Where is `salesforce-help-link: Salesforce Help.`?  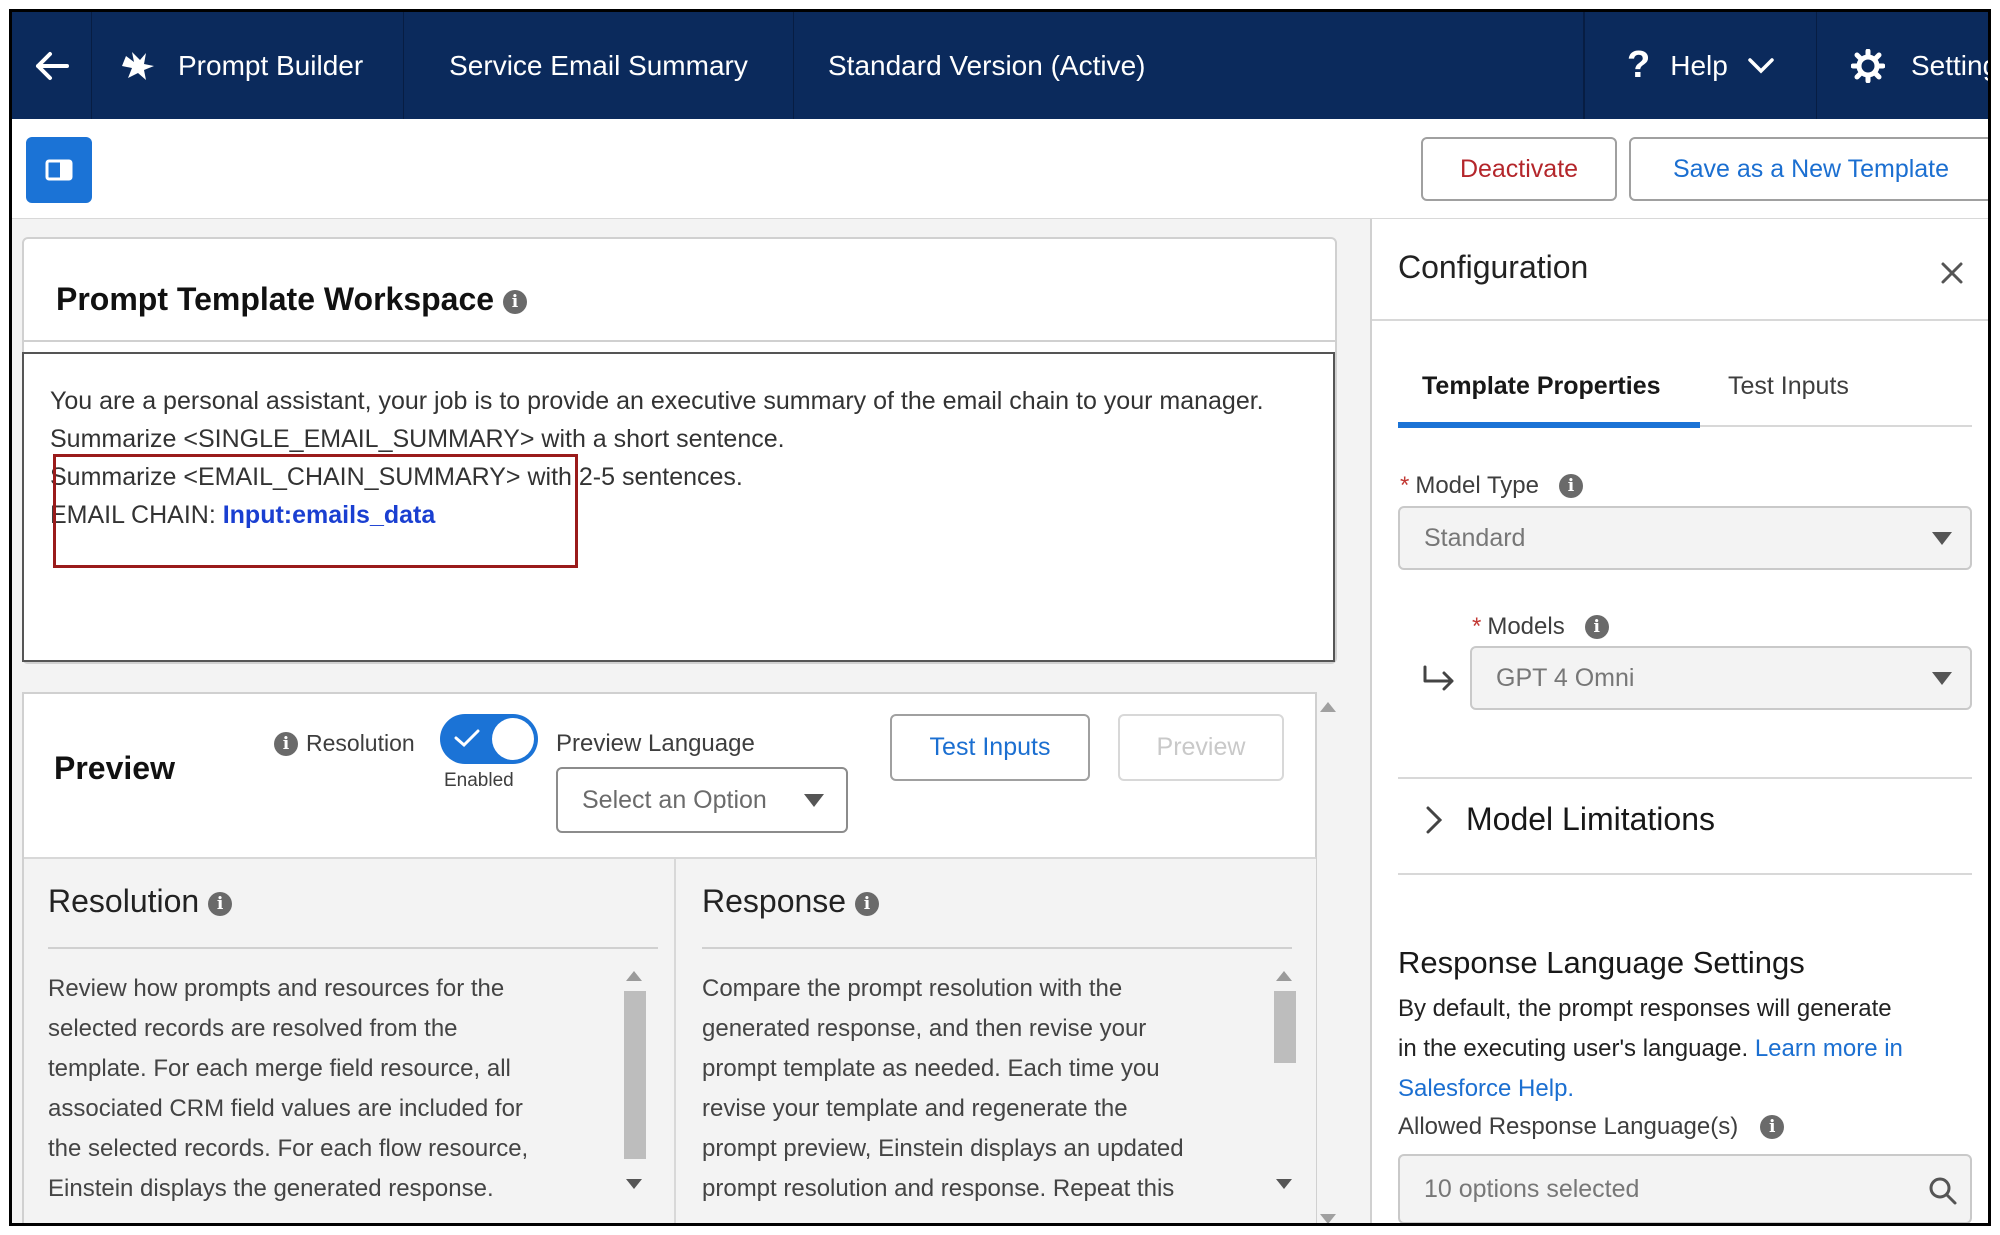
salesforce-help-link: Salesforce Help. is located at coordinates (1486, 1088).